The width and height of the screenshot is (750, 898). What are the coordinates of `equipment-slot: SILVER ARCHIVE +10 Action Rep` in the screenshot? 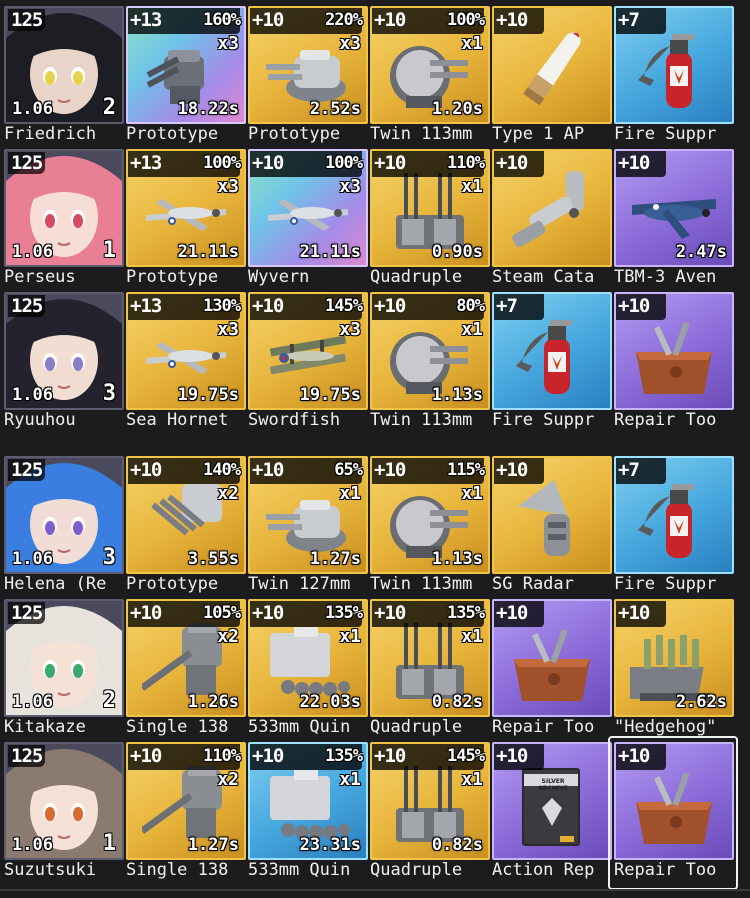 It's located at (552, 813).